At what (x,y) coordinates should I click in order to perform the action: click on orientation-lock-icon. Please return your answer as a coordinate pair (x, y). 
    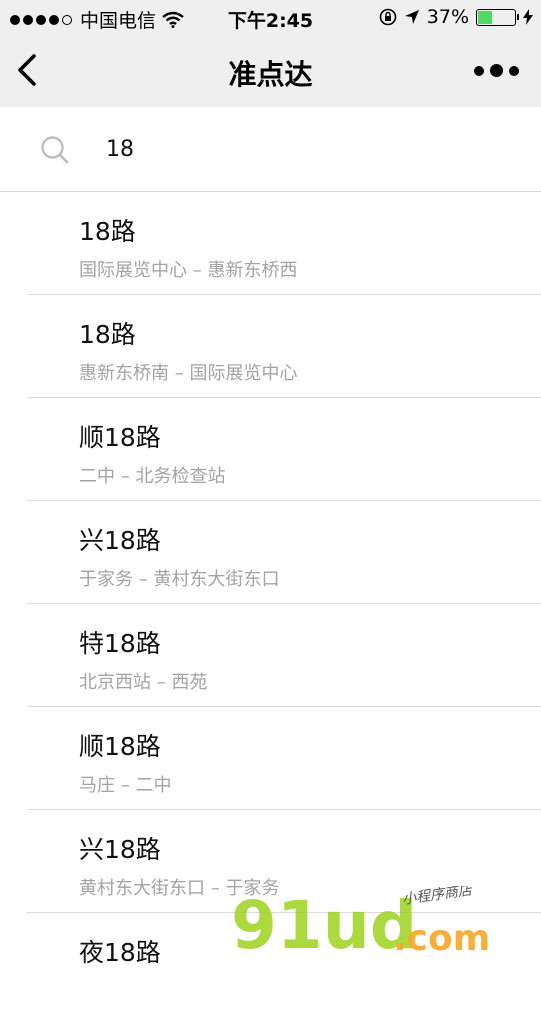
    Looking at the image, I should click on (388, 17).